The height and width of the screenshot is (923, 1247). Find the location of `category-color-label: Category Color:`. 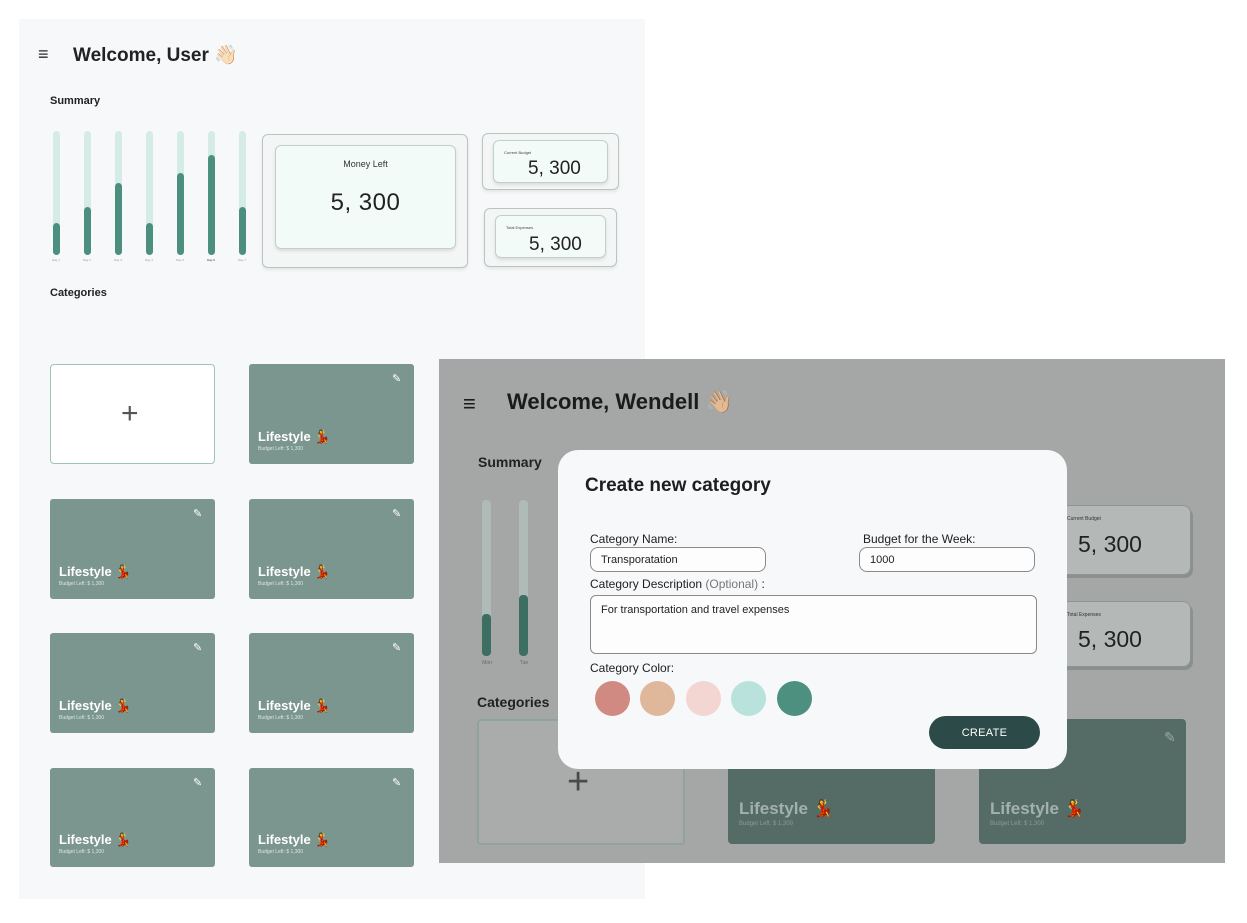

category-color-label: Category Color: is located at coordinates (632, 668).